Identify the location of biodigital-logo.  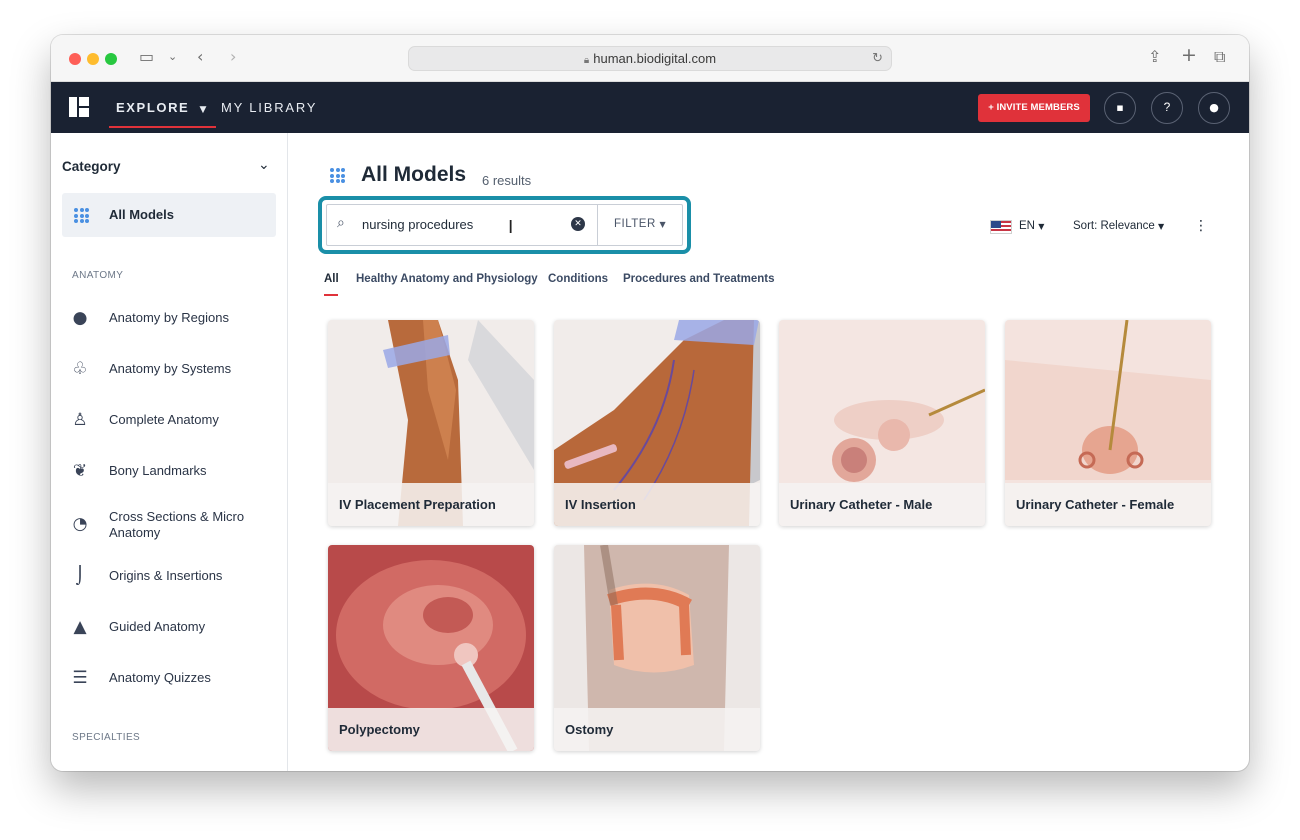
(79, 107).